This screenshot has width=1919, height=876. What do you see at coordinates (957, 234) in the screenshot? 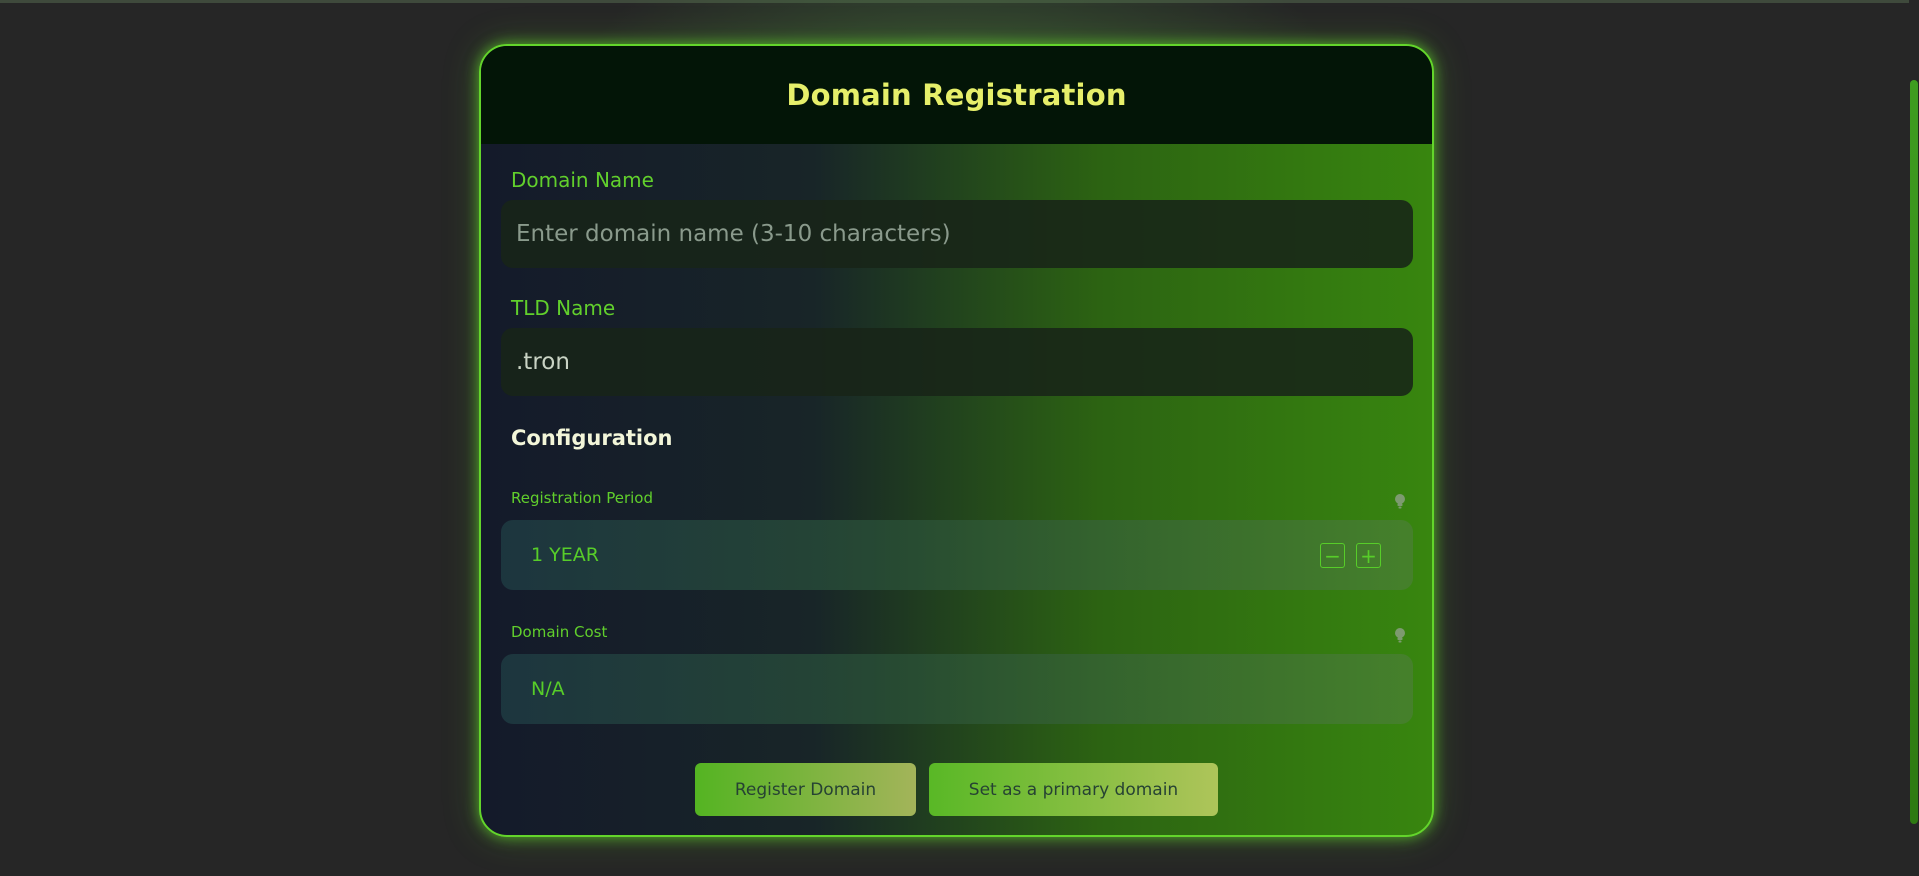
I see `domain-name-input` at bounding box center [957, 234].